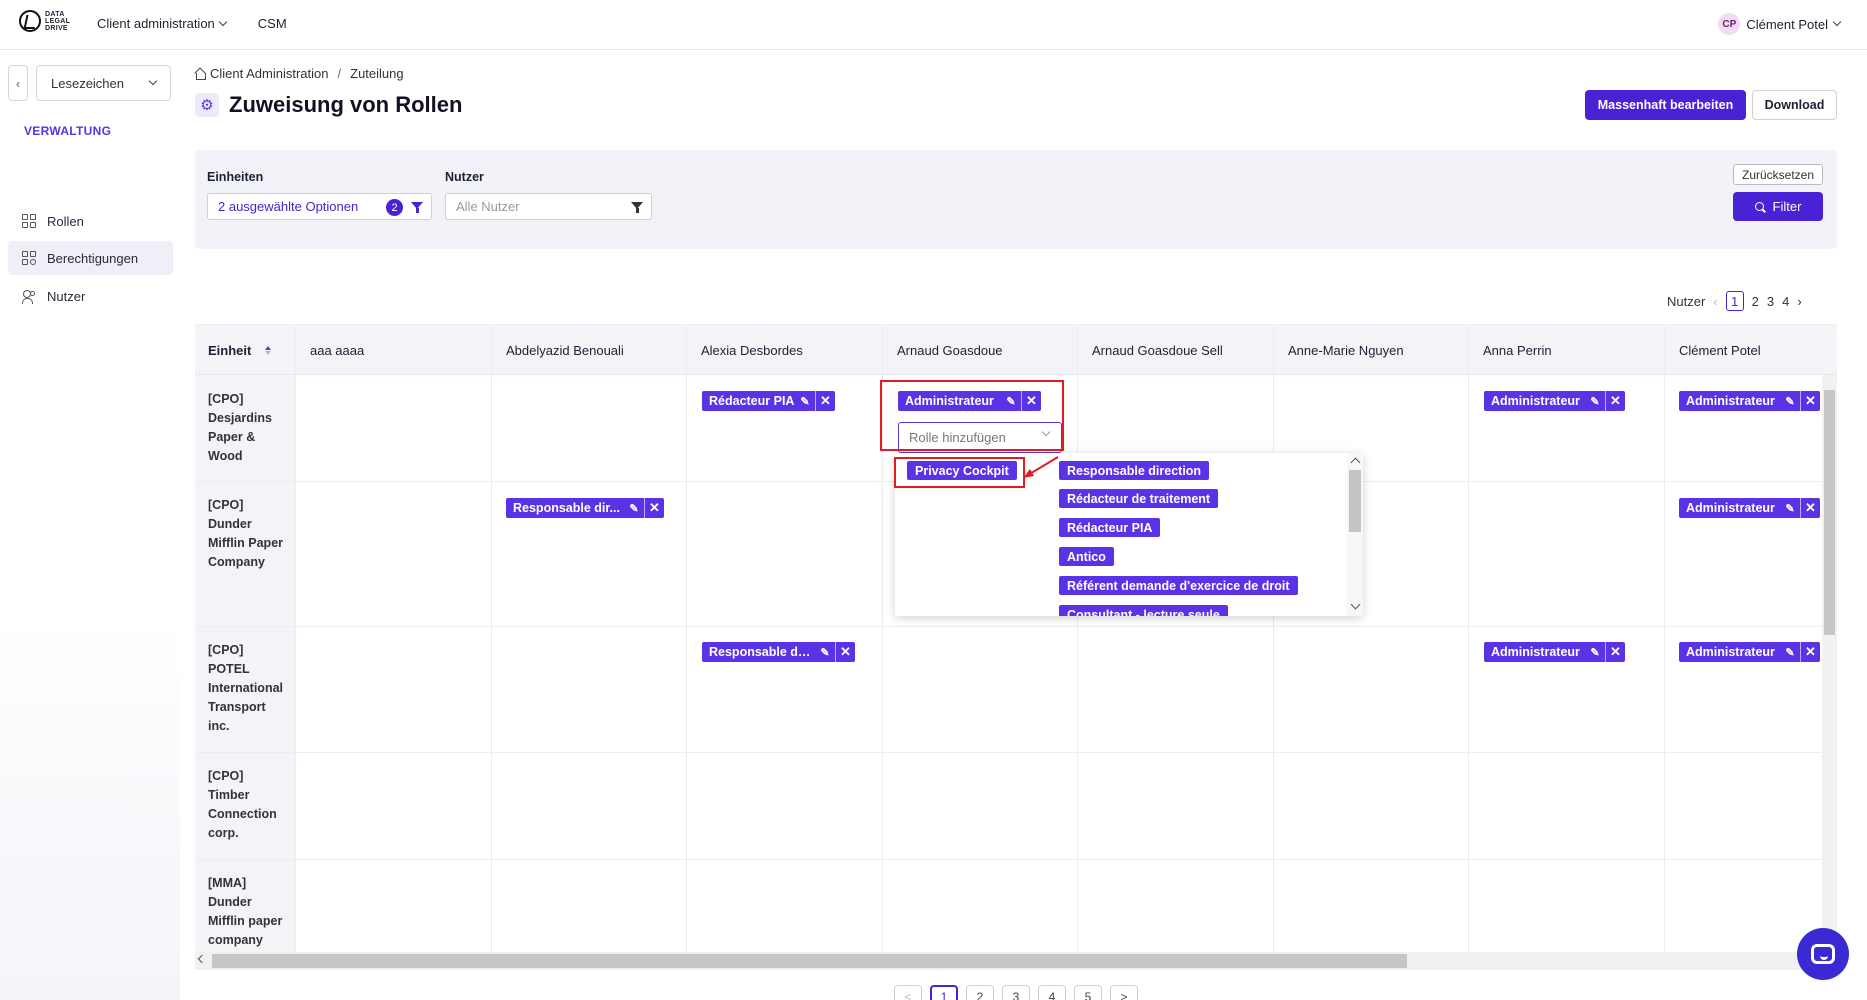  I want to click on user-menu: CP Clément Potel, so click(1780, 24).